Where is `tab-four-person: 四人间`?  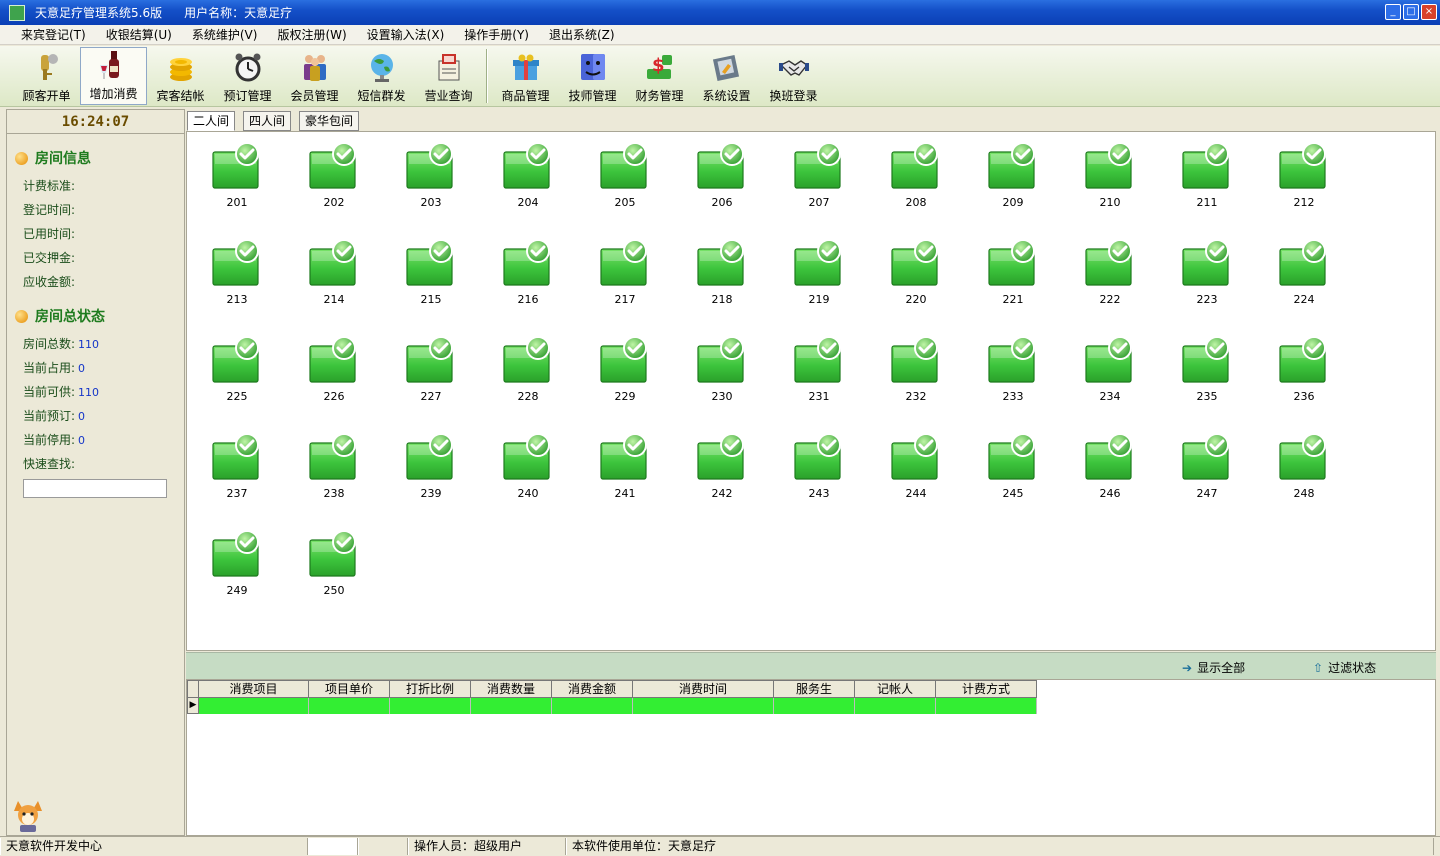 tab-four-person: 四人间 is located at coordinates (267, 121).